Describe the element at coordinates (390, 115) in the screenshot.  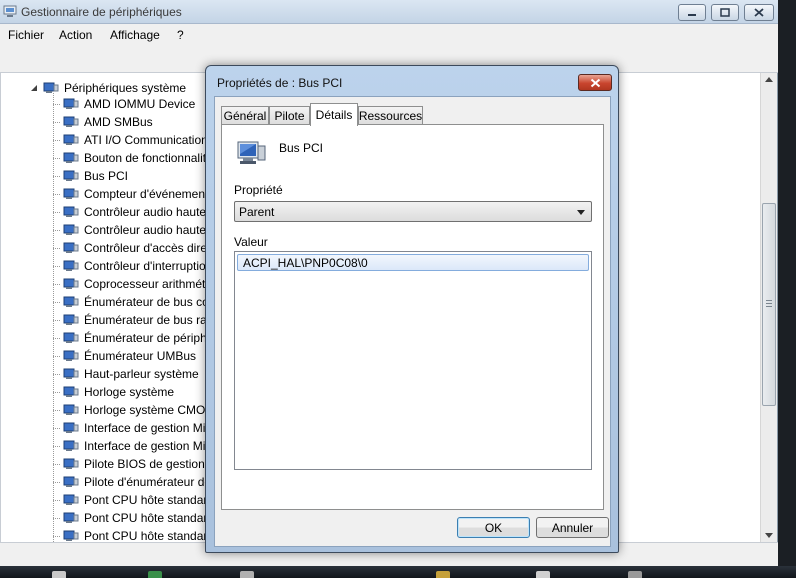
I see `tab-ressources: Ressources` at that location.